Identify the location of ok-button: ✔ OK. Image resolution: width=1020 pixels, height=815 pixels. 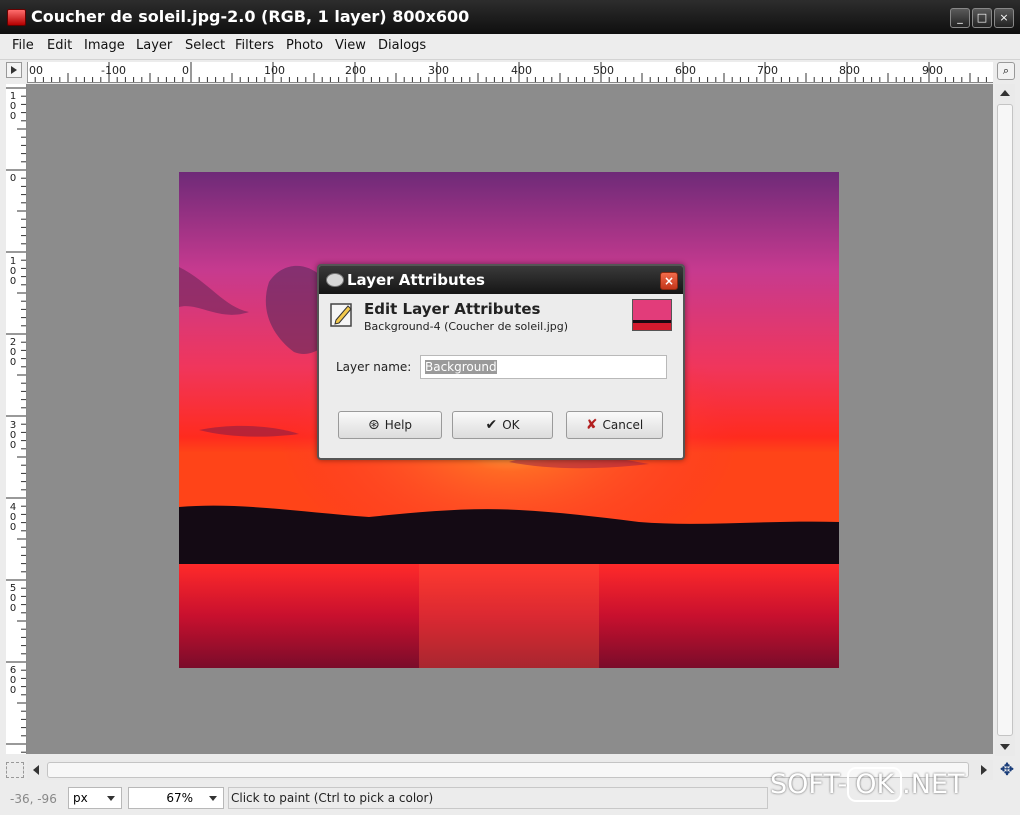
(502, 425).